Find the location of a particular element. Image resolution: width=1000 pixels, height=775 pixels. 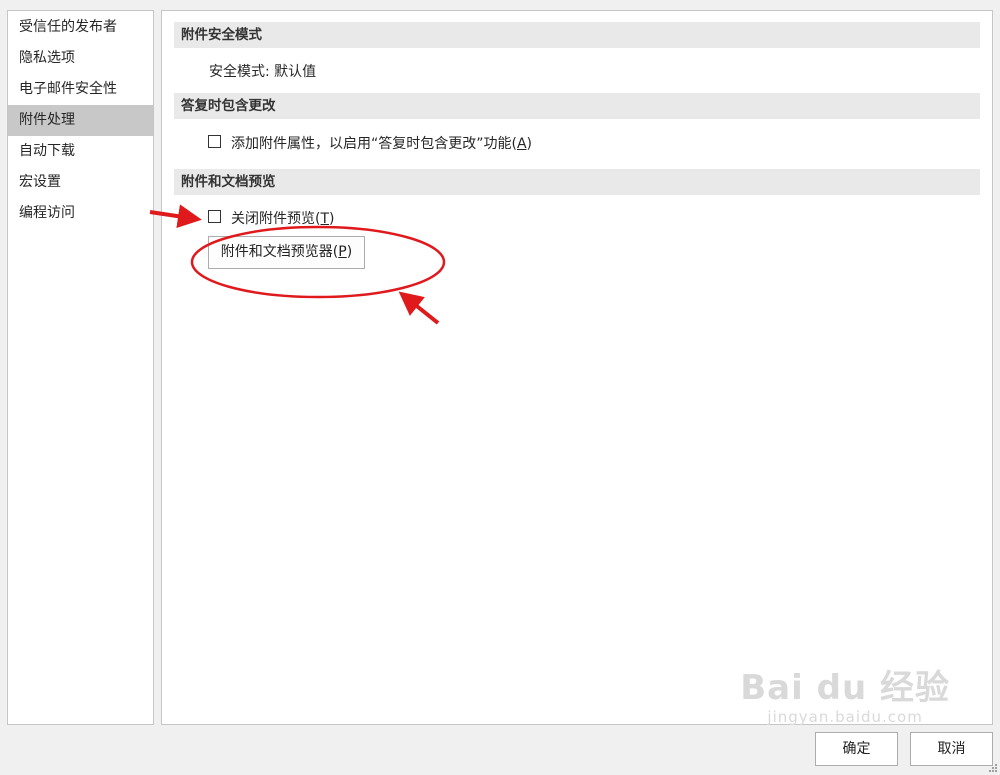

resize-grip-icon is located at coordinates (992, 767).